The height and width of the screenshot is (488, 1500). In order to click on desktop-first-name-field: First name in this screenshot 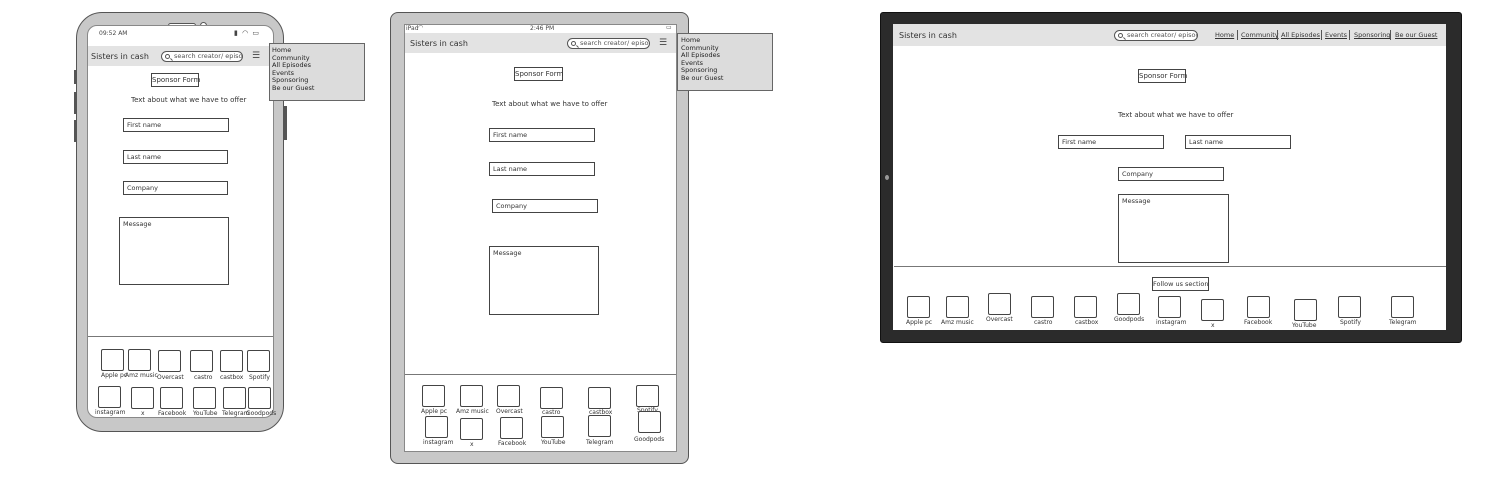, I will do `click(1111, 142)`.